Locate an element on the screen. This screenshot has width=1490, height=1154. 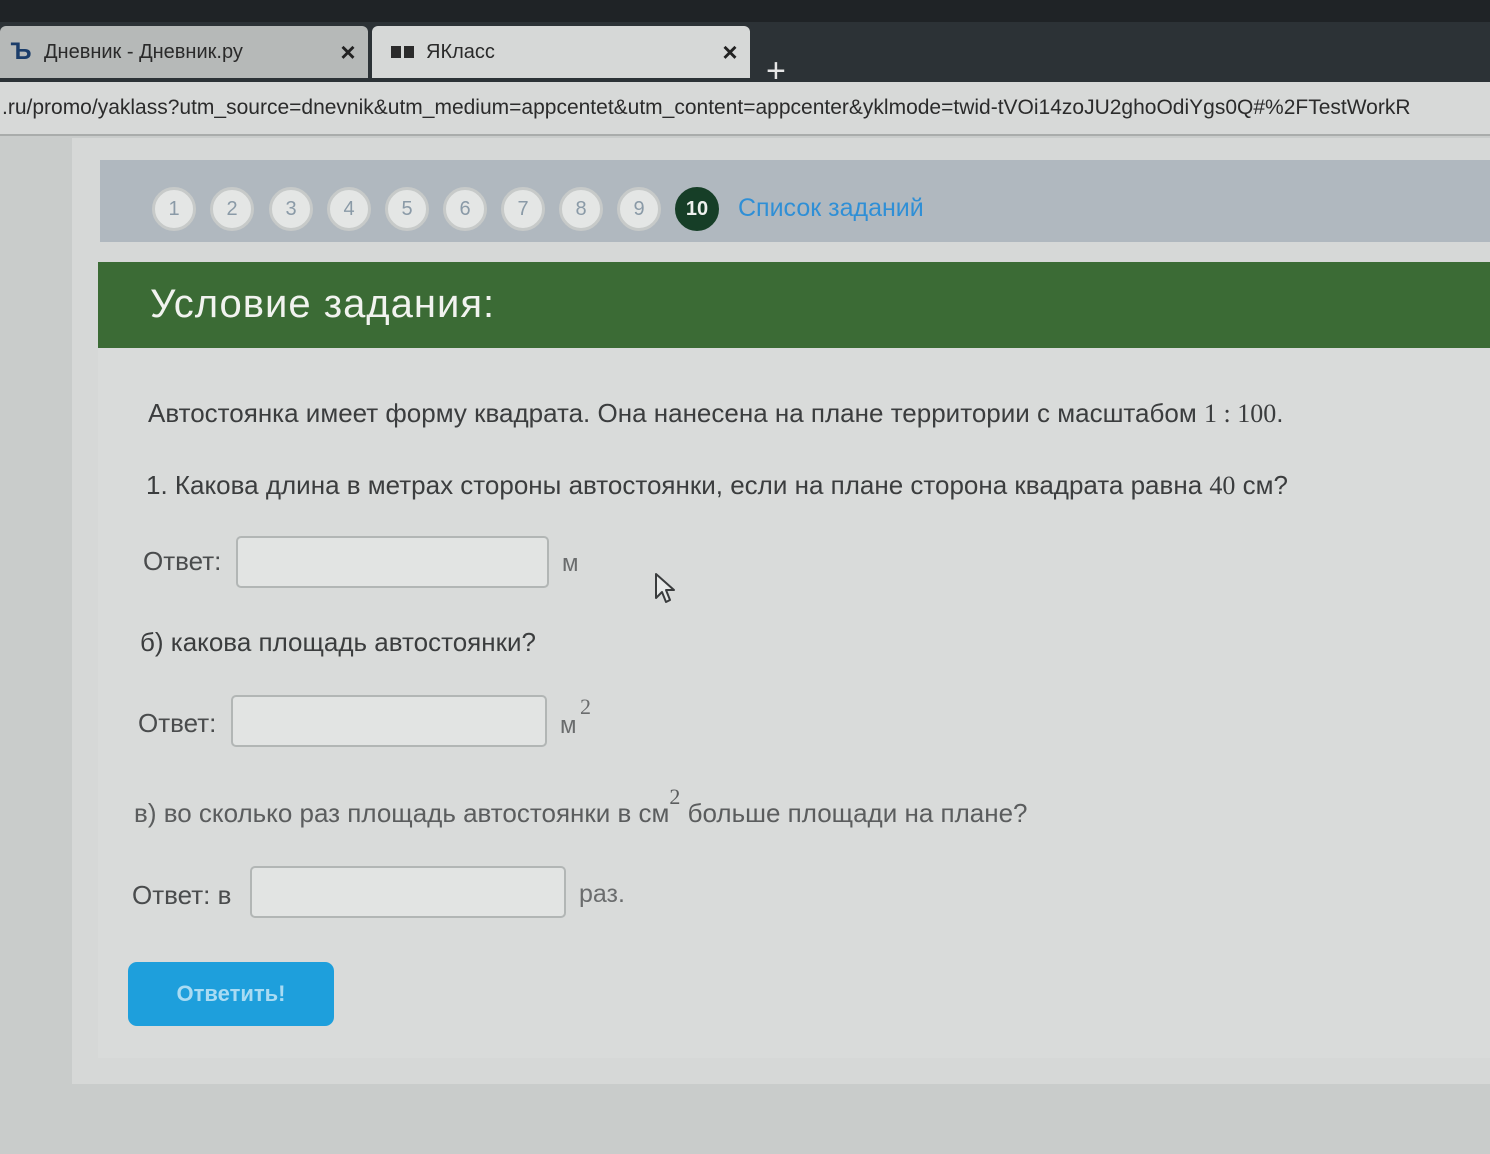
answer-2-input is located at coordinates (389, 721).